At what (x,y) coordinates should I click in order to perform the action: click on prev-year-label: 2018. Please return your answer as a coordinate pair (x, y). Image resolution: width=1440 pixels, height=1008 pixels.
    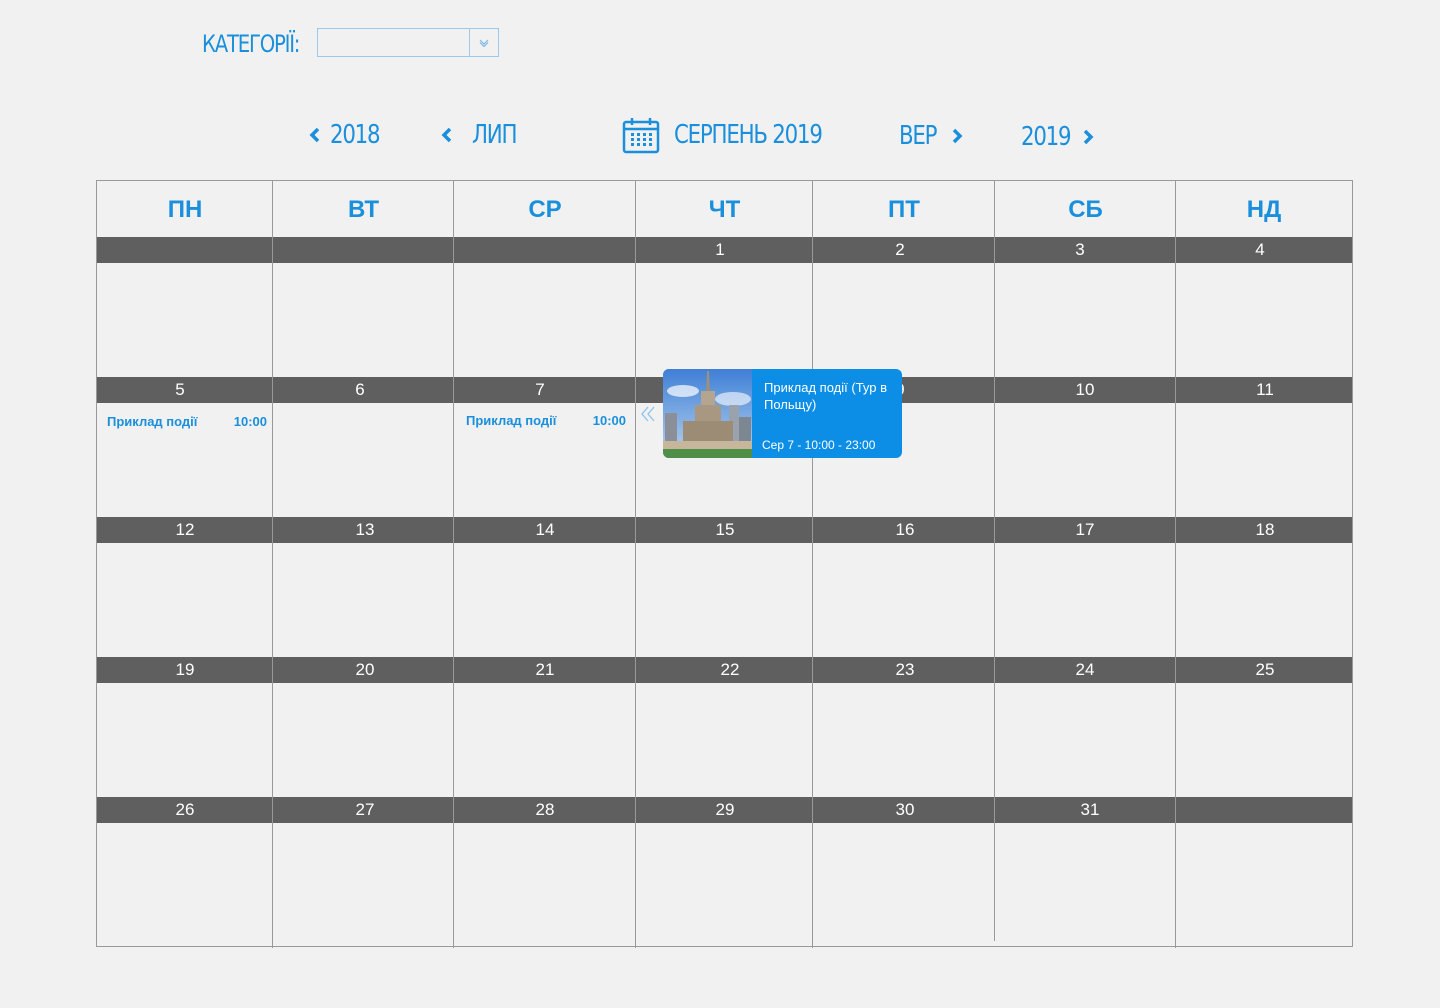
    Looking at the image, I should click on (355, 135).